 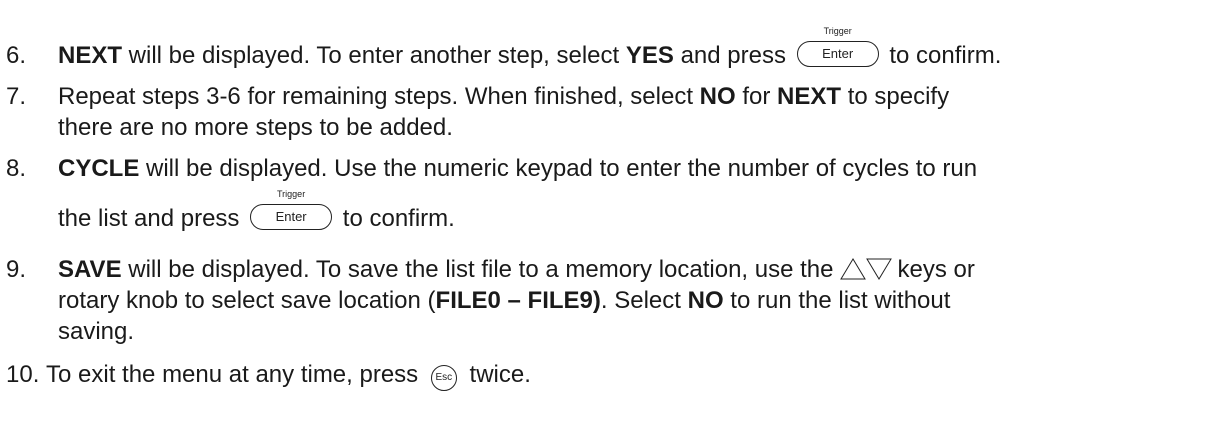 What do you see at coordinates (23, 374) in the screenshot?
I see `step-number: 10.` at bounding box center [23, 374].